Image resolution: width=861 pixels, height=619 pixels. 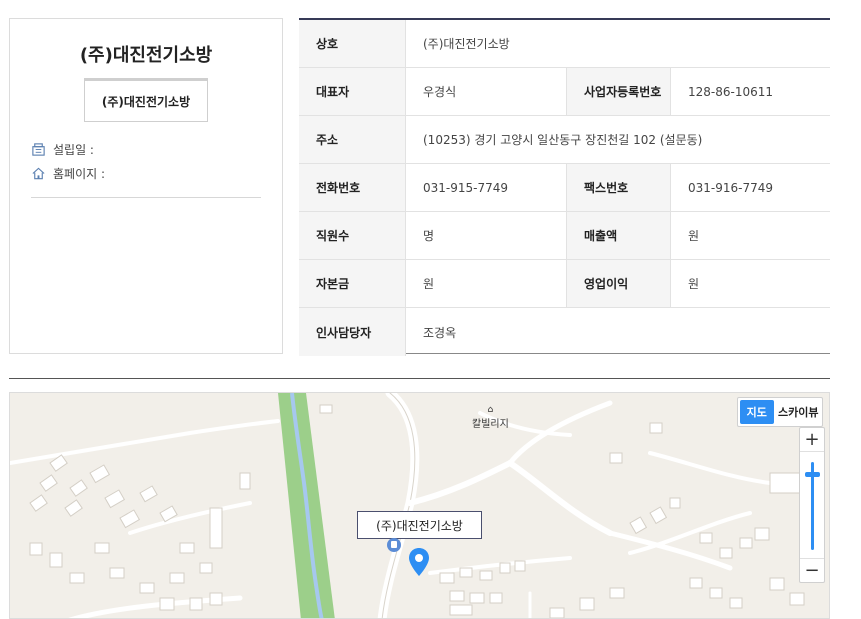 What do you see at coordinates (419, 525) in the screenshot?
I see `marker-label: (주)대진전기소방` at bounding box center [419, 525].